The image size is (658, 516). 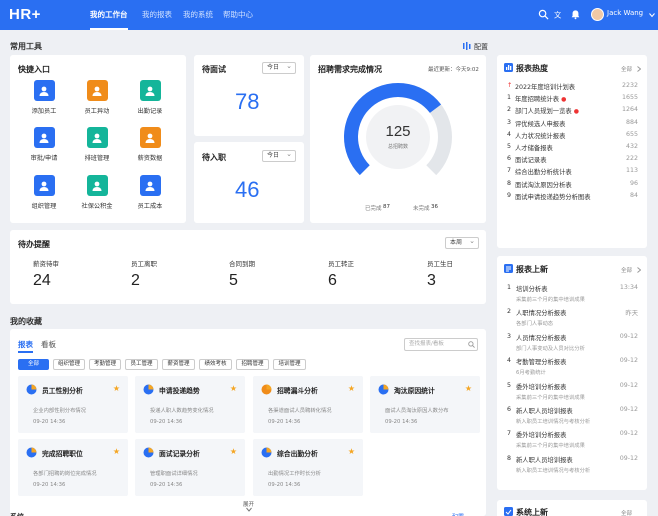 What do you see at coordinates (252, 364) in the screenshot?
I see `filter-chip: 招聘管理` at bounding box center [252, 364].